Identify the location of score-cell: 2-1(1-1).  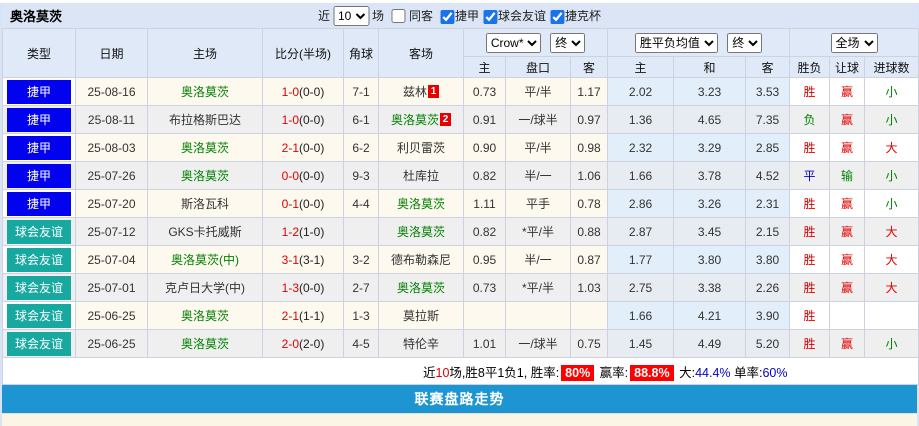
(303, 315).